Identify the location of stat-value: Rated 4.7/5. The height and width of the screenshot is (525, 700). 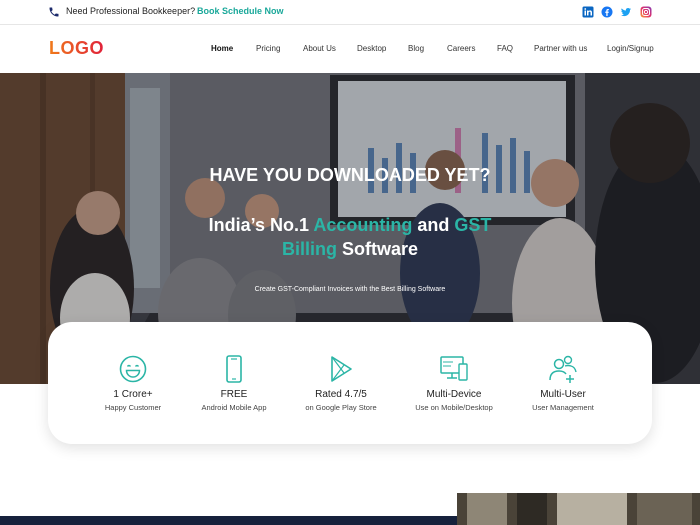
(341, 394).